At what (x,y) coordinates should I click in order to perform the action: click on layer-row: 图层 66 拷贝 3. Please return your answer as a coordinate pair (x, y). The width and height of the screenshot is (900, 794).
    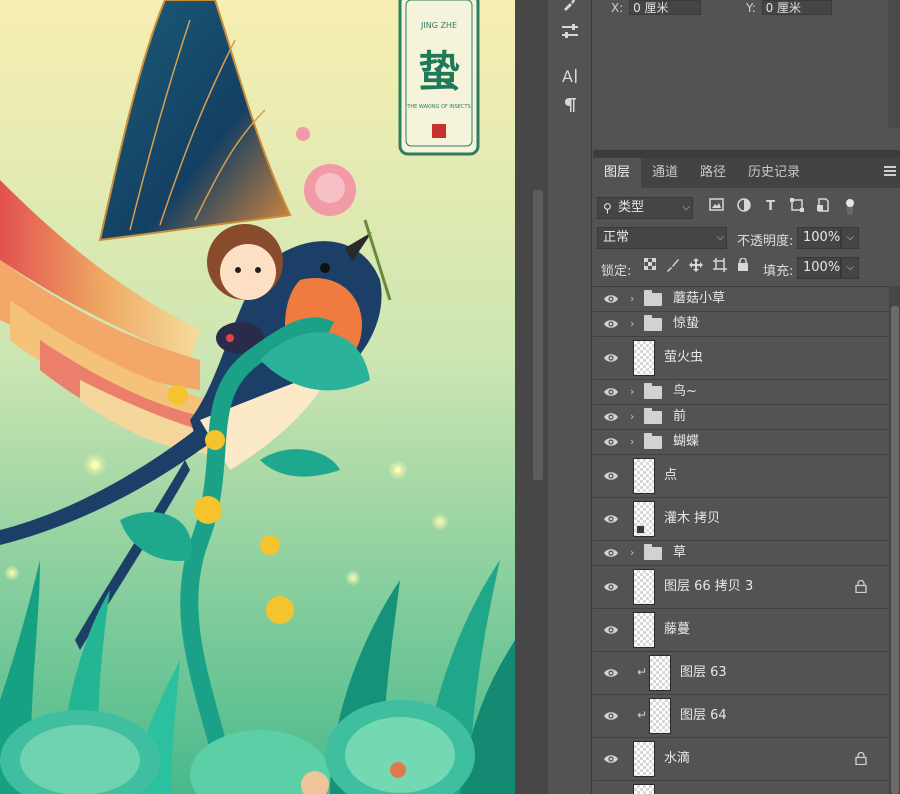
    Looking at the image, I should click on (741, 587).